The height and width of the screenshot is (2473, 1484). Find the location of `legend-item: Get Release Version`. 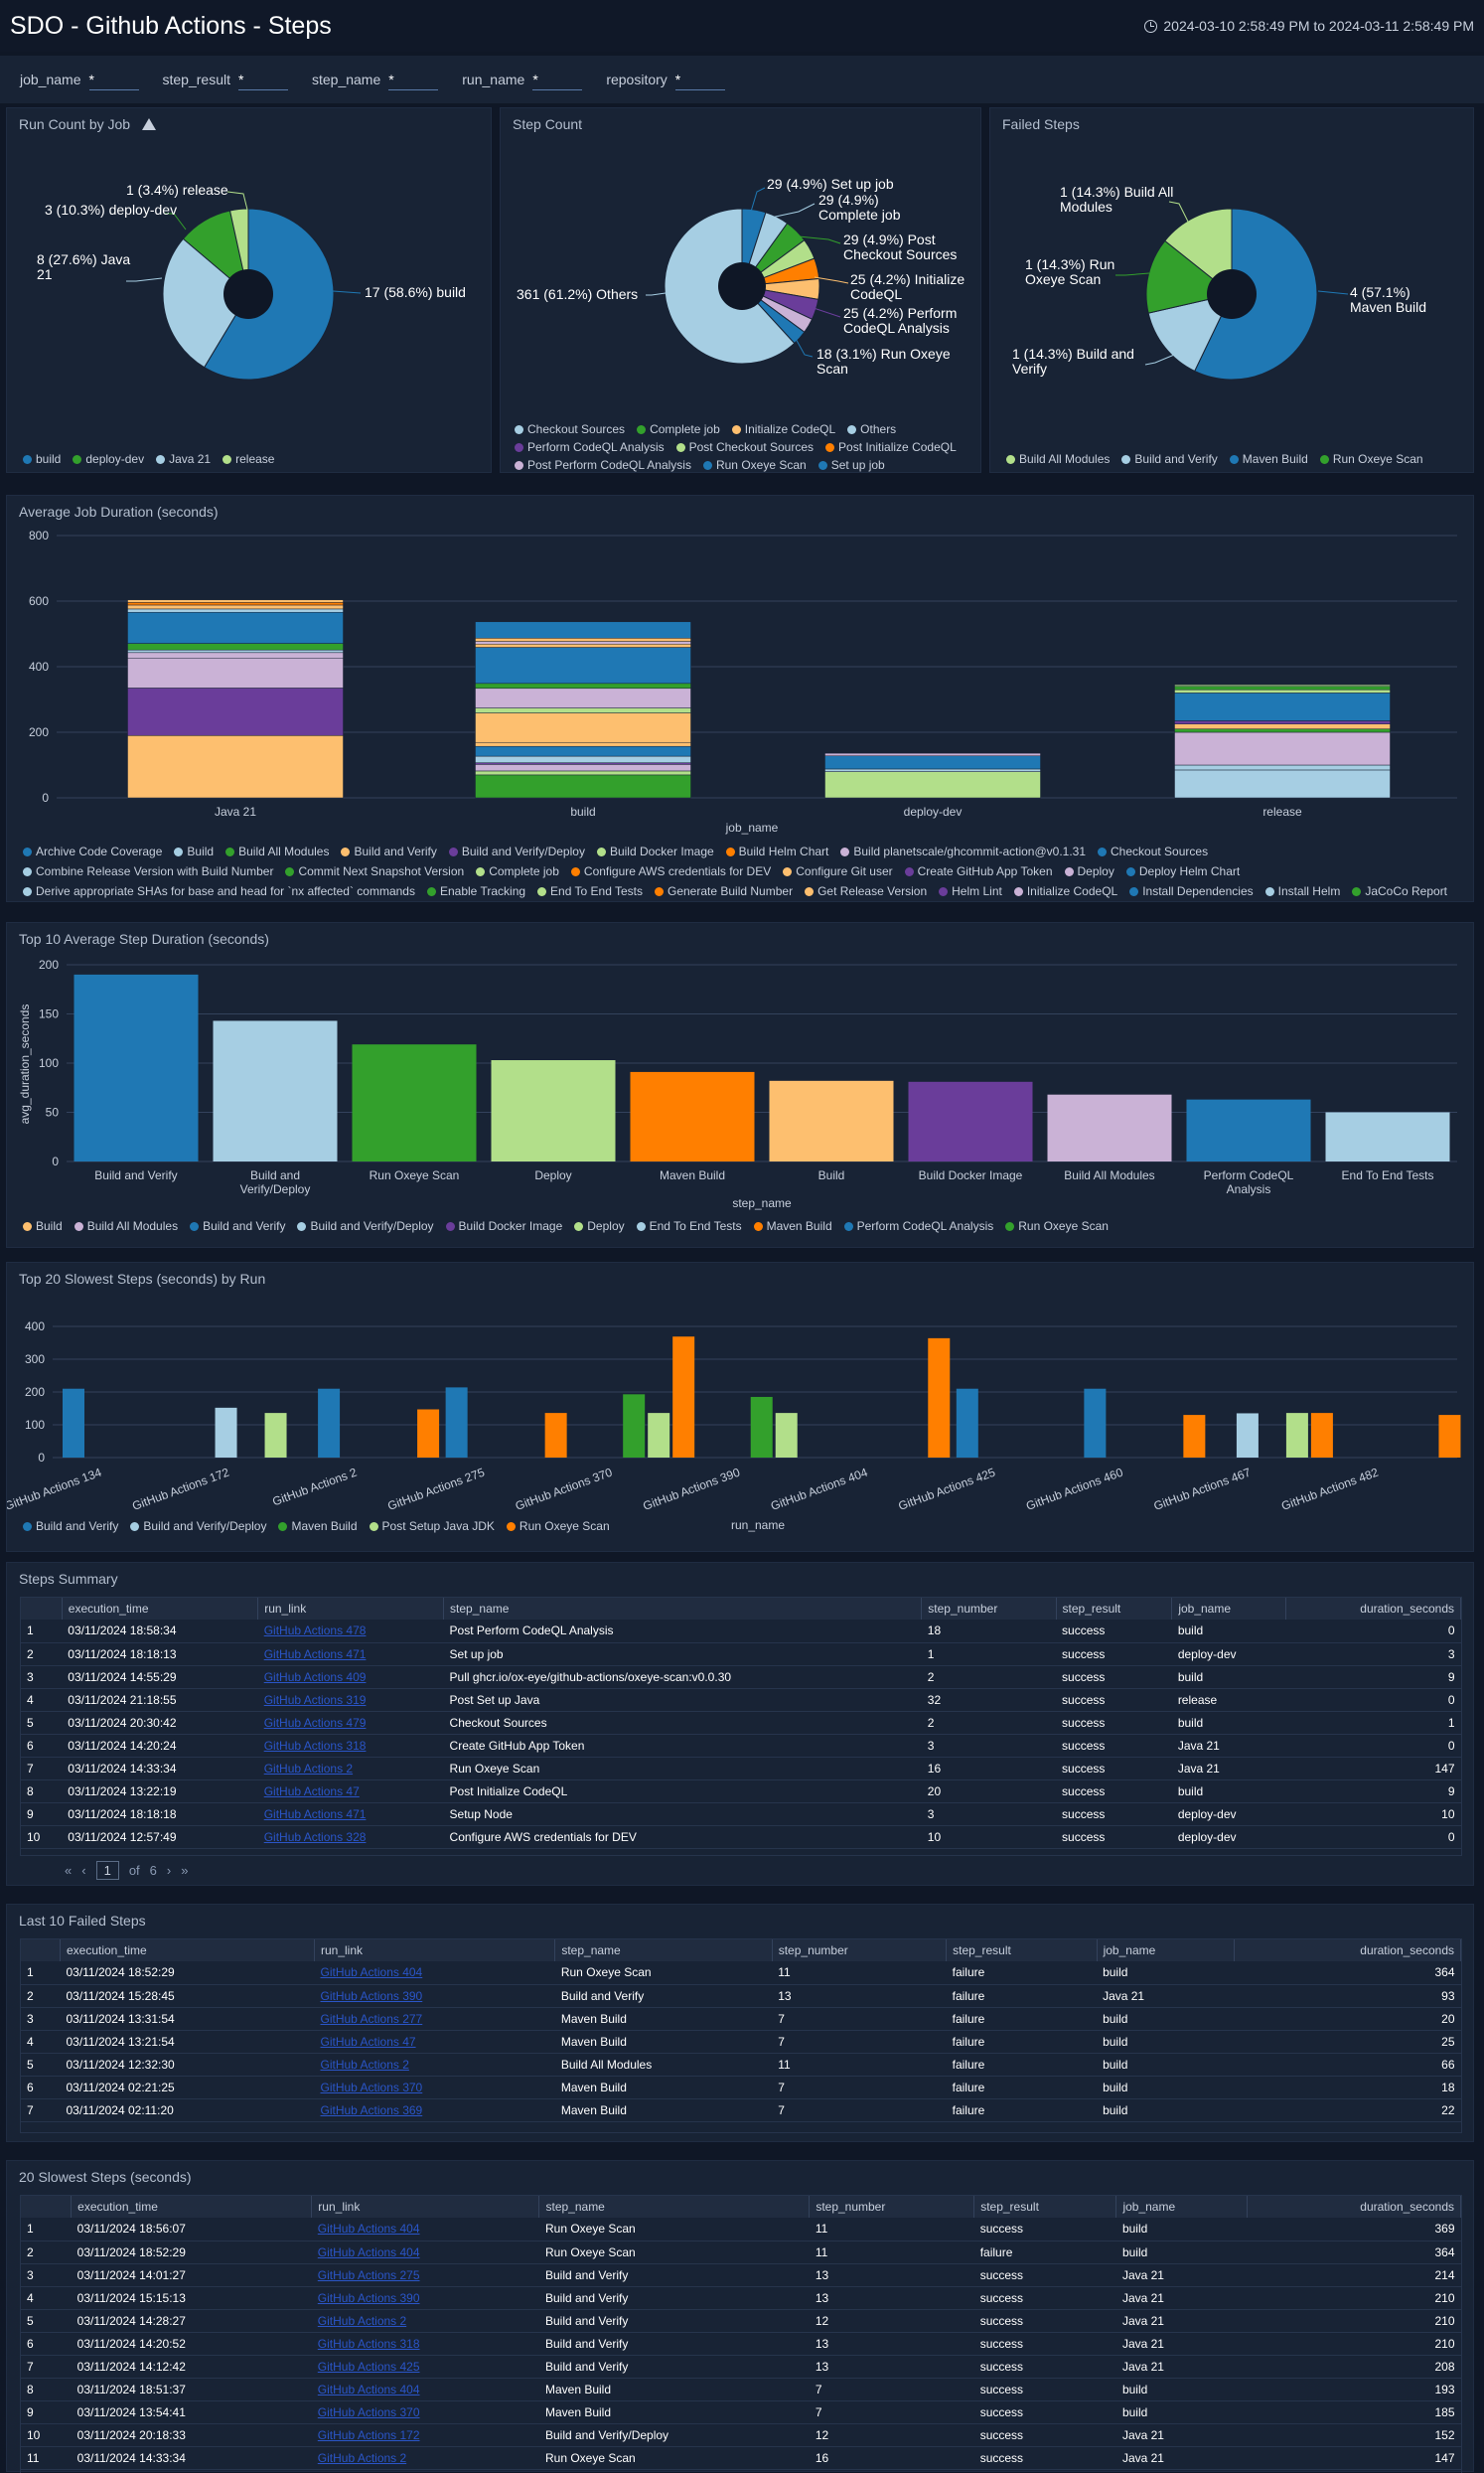

legend-item: Get Release Version is located at coordinates (866, 891).